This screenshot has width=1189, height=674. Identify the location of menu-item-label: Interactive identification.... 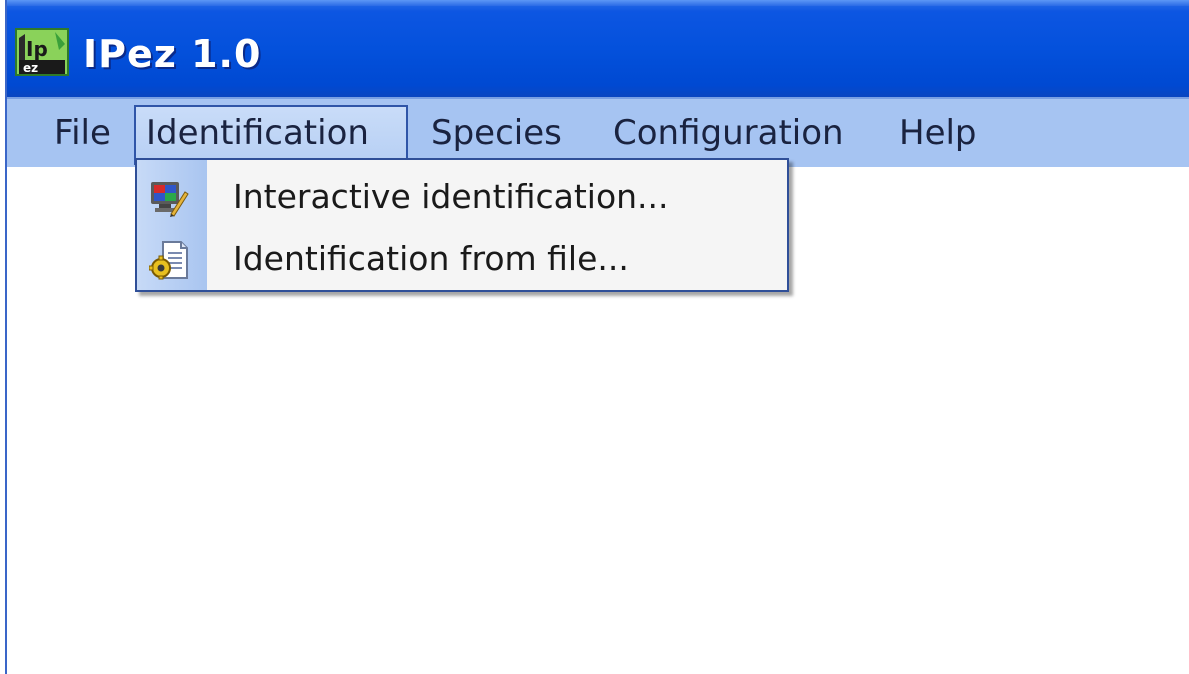
(451, 196).